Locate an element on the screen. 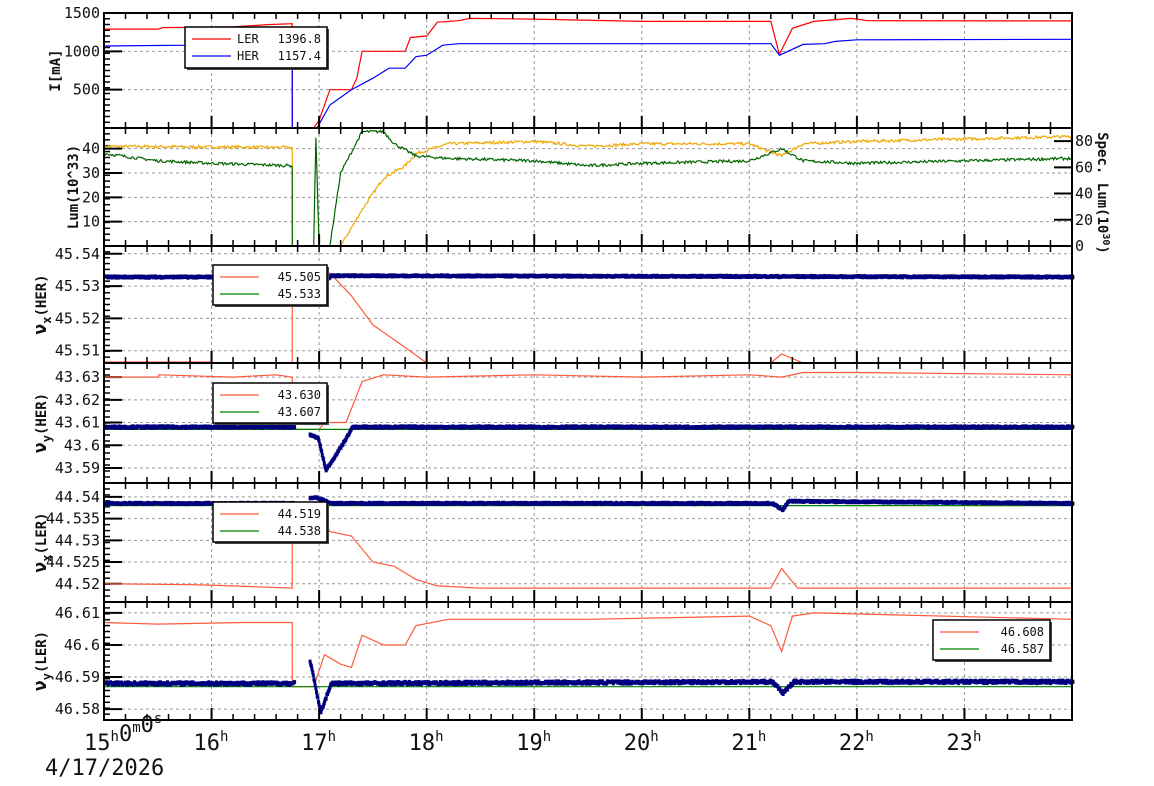  y-tick-label: 44.535 is located at coordinates (73, 519).